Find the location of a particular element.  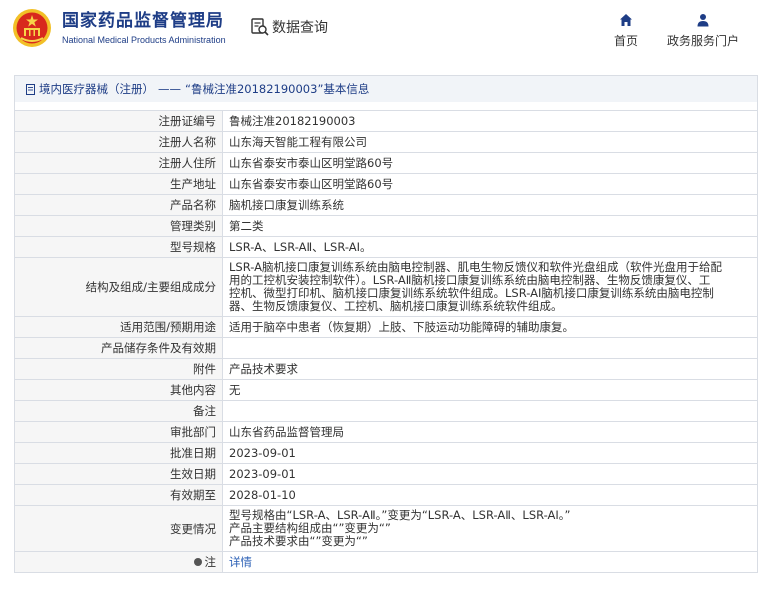

field-value-registrant: 山东海天智能工程有限公司 is located at coordinates (490, 142).